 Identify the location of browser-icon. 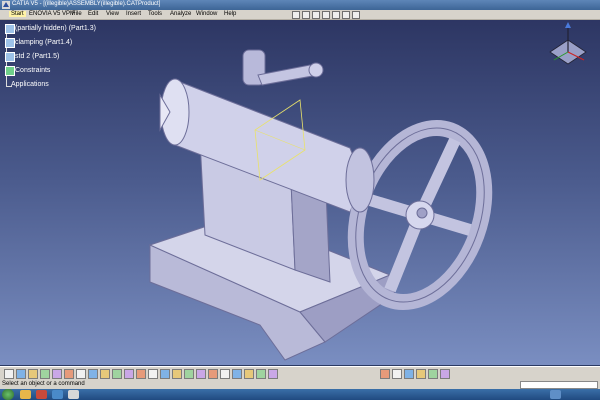
(57, 394).